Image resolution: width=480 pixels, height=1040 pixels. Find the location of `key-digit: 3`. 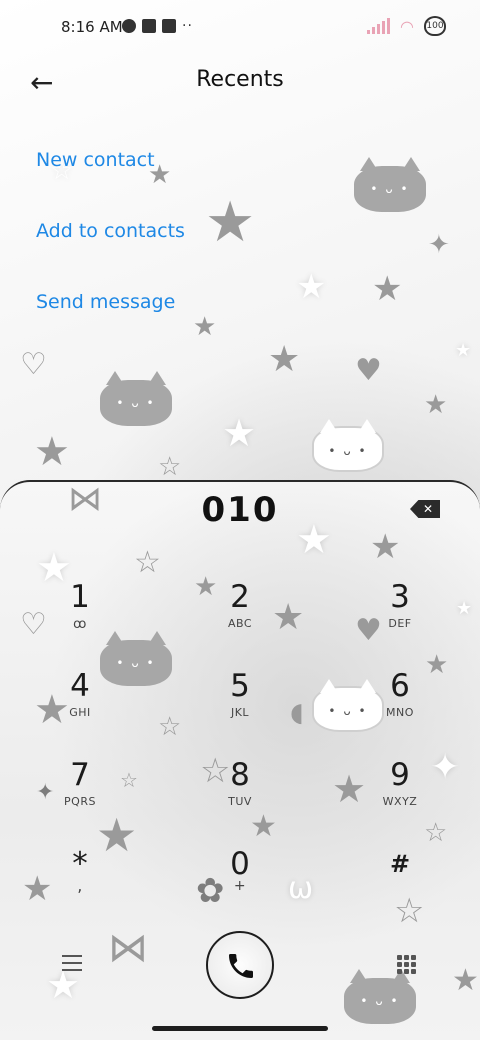

key-digit: 3 is located at coordinates (400, 597).